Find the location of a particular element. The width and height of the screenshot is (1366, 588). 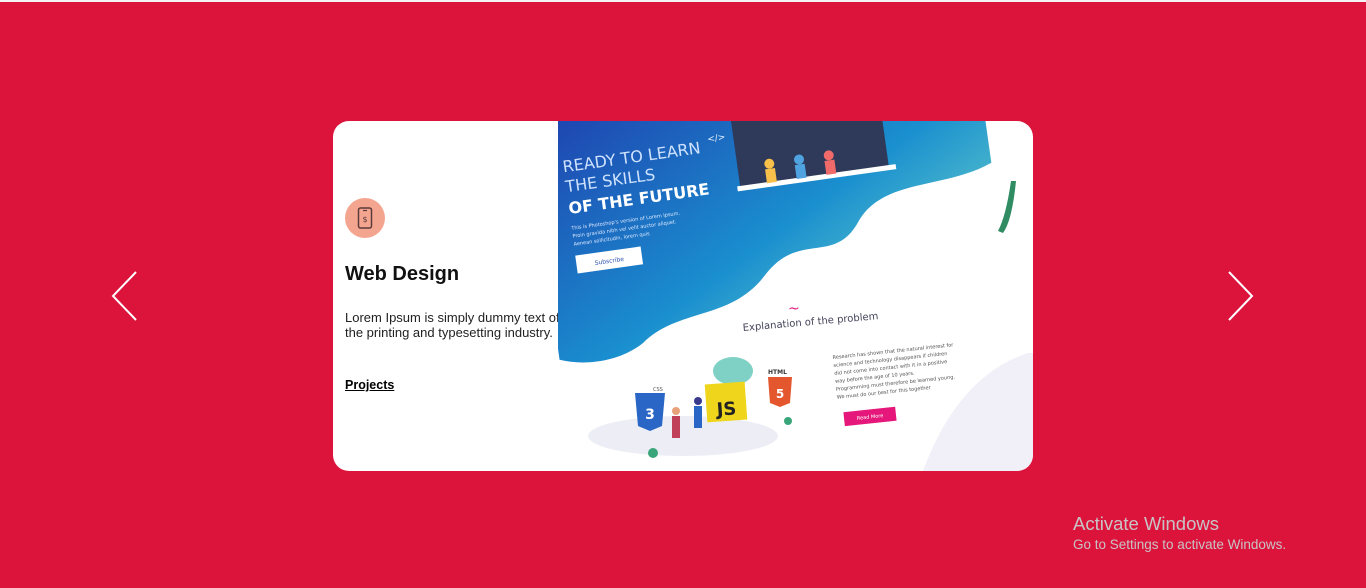

service-icon-badge: $ is located at coordinates (365, 218).